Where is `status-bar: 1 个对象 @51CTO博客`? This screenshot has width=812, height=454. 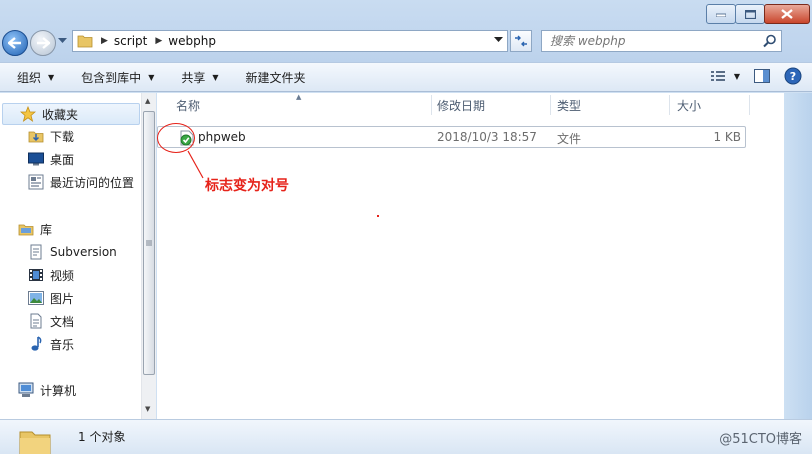
status-bar: 1 个对象 @51CTO博客 is located at coordinates (406, 436).